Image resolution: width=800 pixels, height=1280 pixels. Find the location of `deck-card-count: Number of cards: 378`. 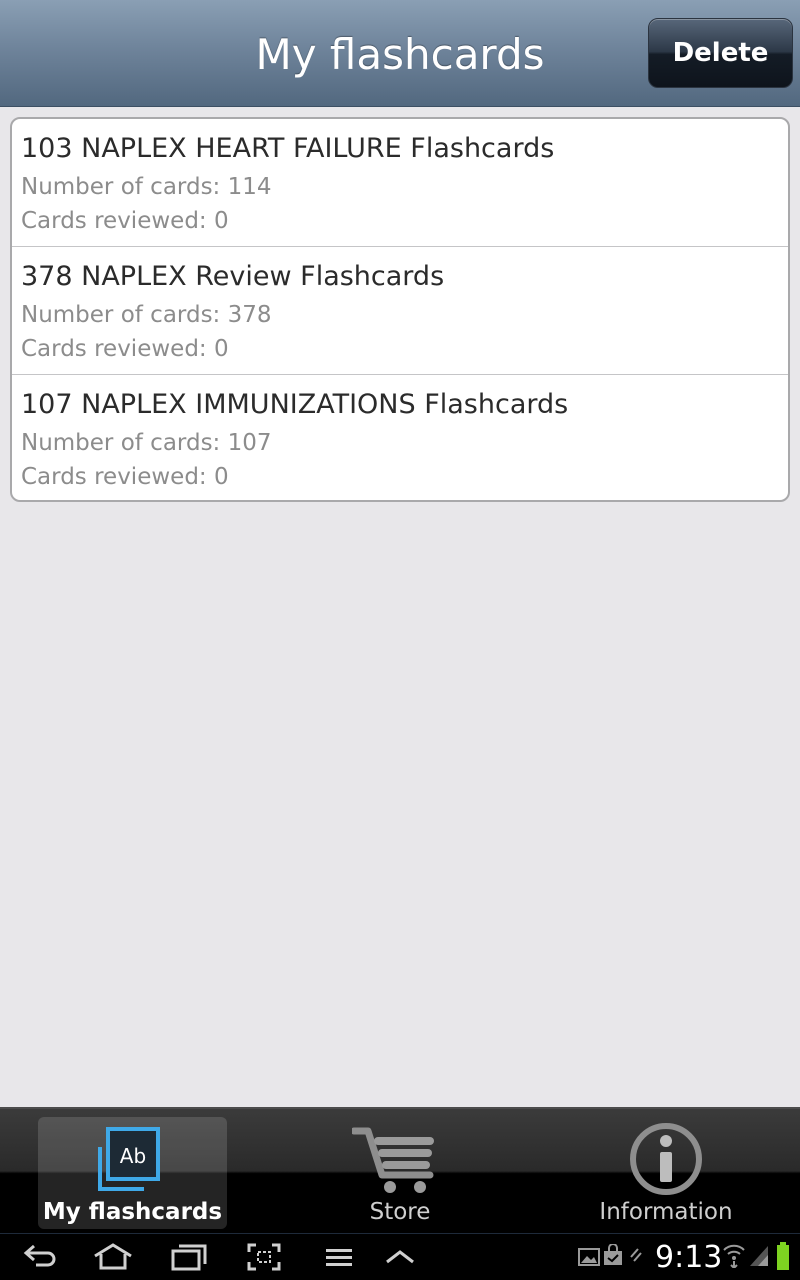

deck-card-count: Number of cards: 378 is located at coordinates (146, 315).